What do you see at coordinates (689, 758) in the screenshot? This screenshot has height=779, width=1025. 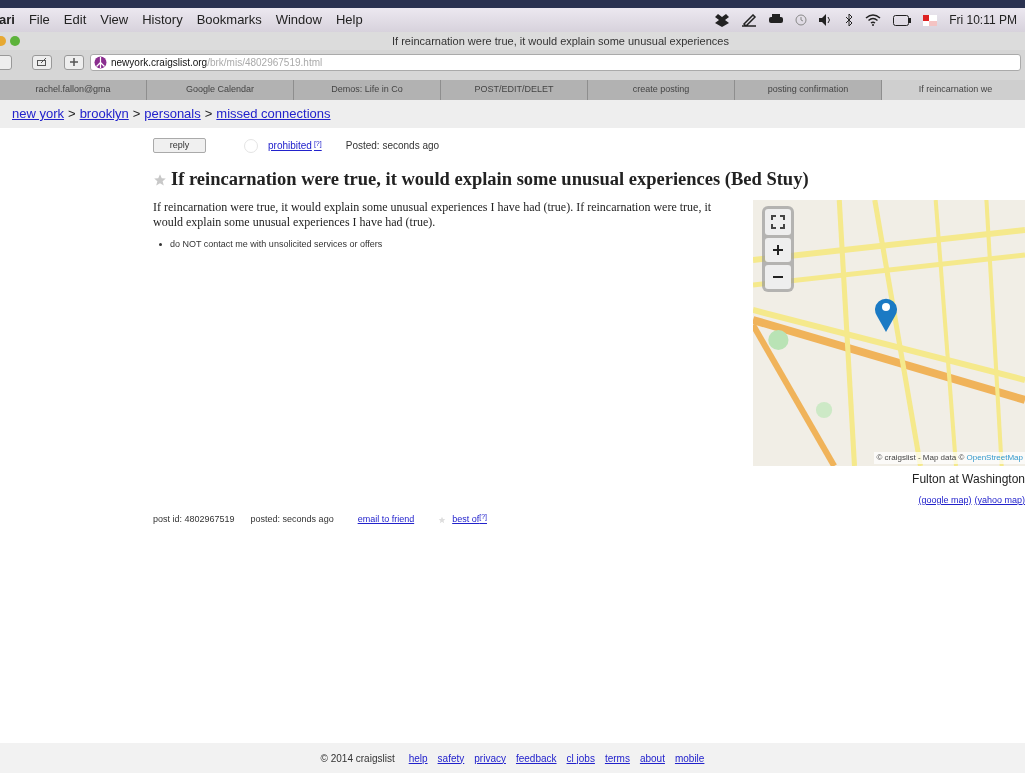 I see `footer-link: mobile` at bounding box center [689, 758].